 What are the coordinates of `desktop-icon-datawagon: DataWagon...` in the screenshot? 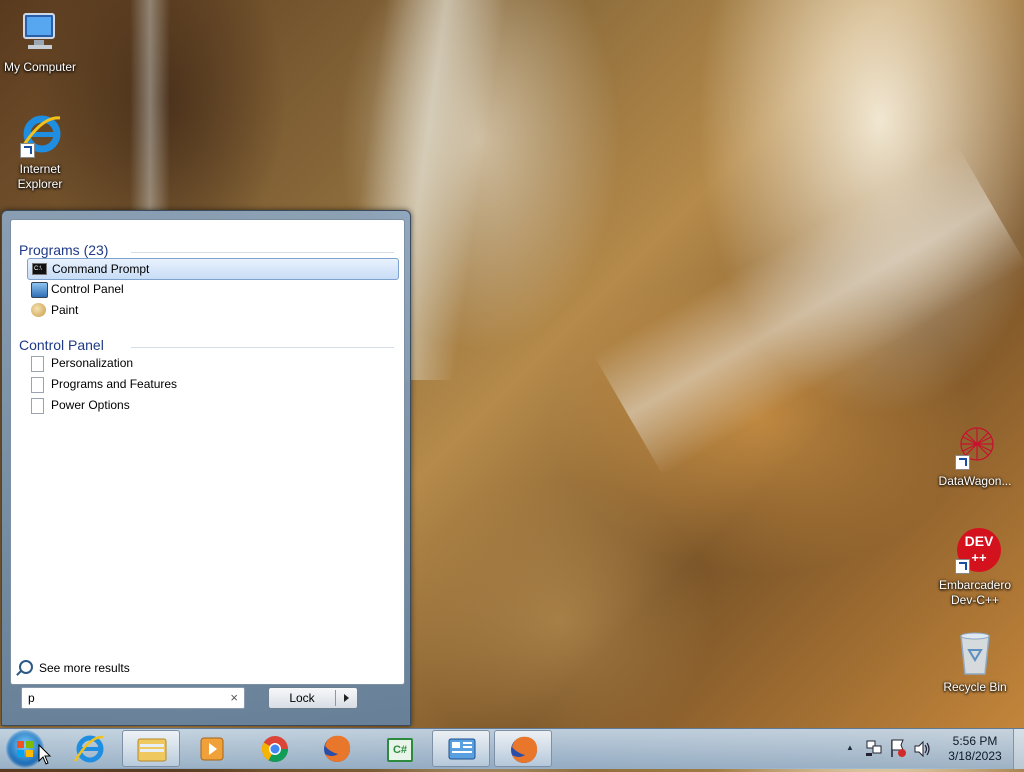 It's located at (975, 456).